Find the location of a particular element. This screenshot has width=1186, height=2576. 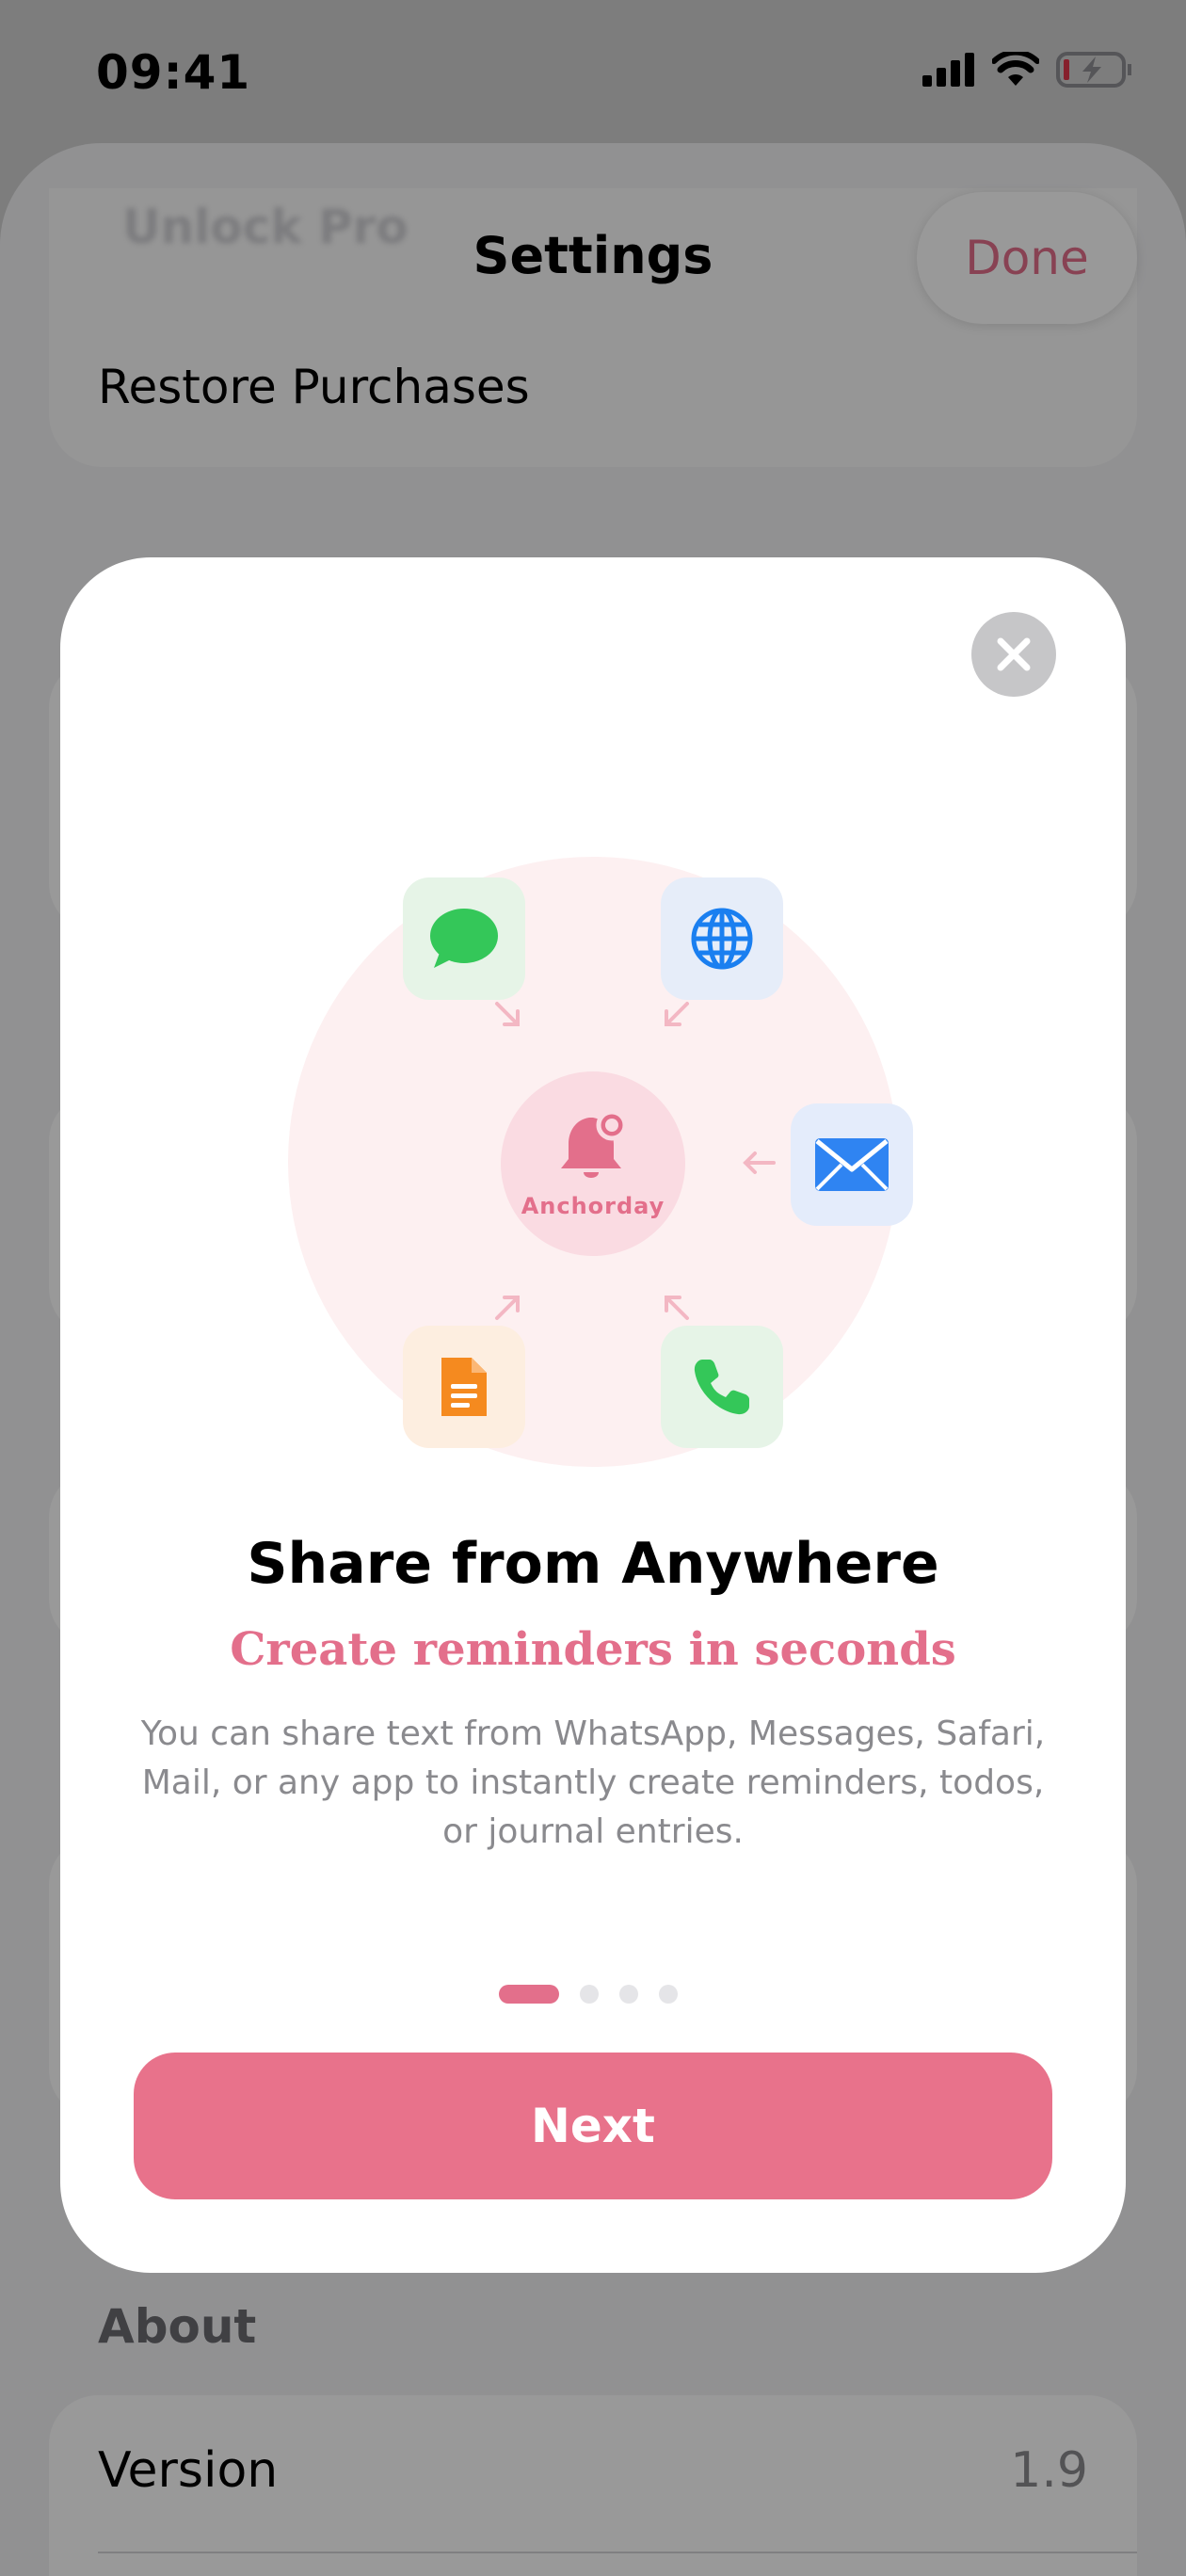

notes-document-icon is located at coordinates (464, 1387).